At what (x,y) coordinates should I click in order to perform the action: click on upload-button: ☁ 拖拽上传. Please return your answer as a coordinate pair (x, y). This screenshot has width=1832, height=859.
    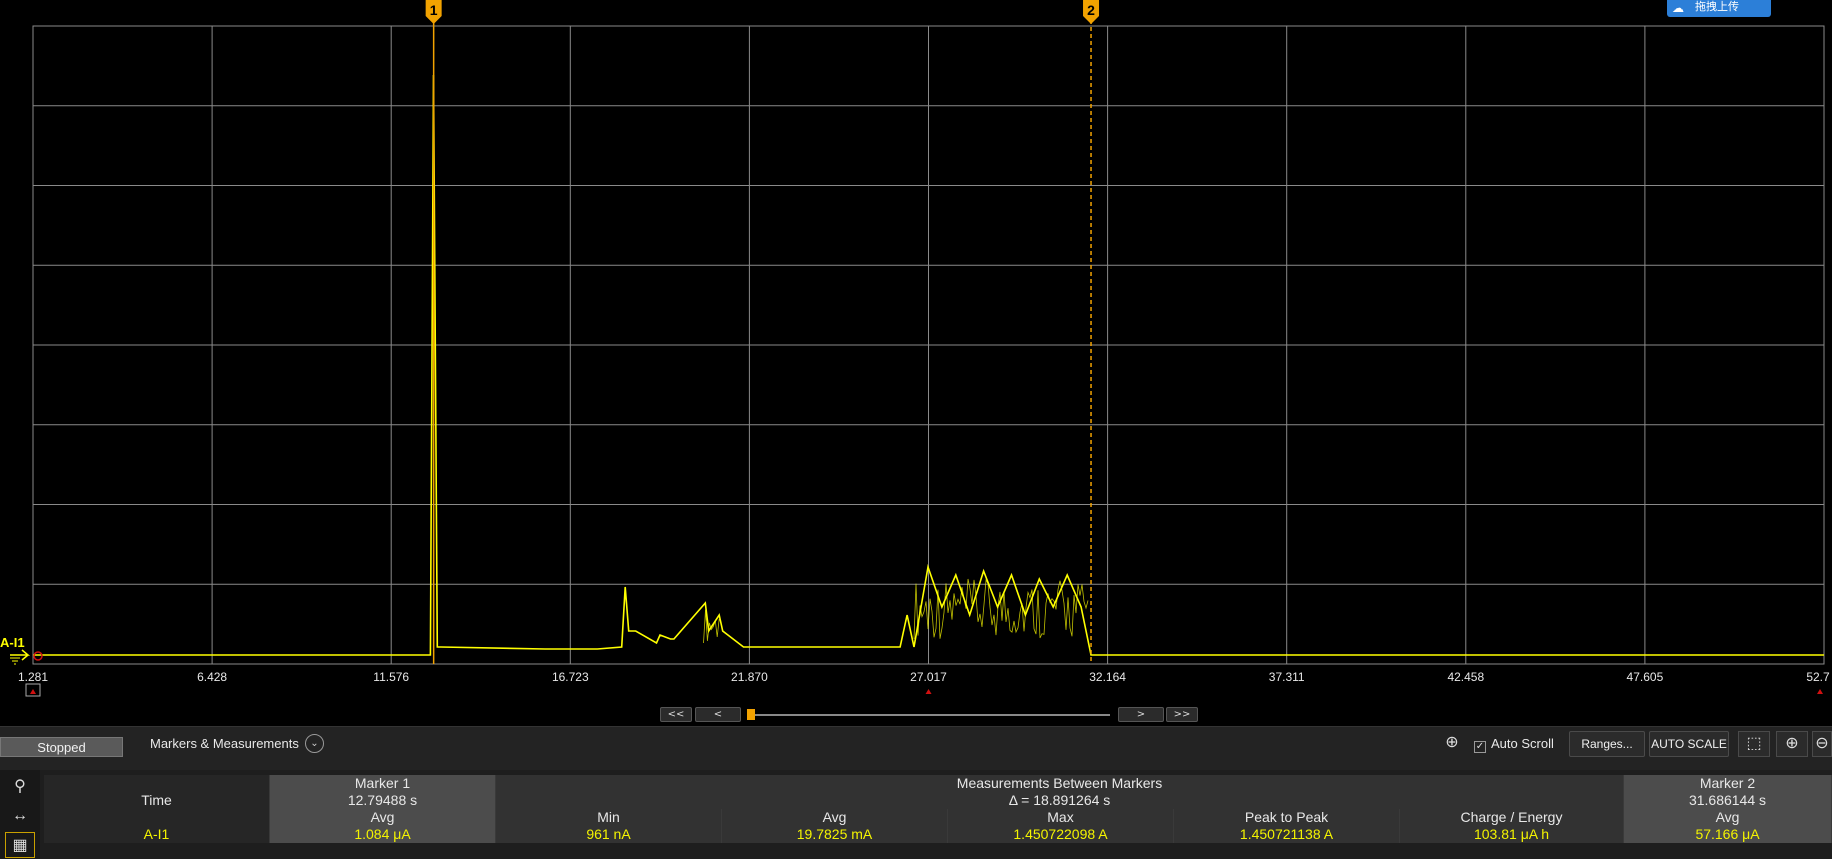
    Looking at the image, I should click on (1719, 8).